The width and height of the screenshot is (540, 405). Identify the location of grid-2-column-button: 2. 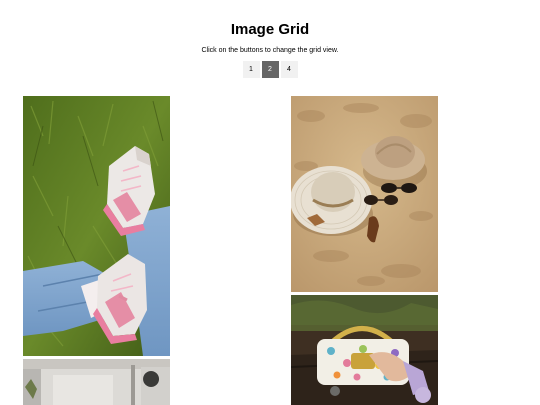
(270, 69).